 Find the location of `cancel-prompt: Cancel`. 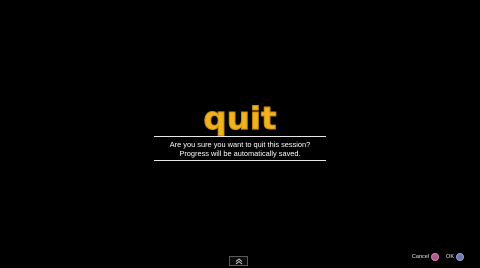

cancel-prompt: Cancel is located at coordinates (425, 257).